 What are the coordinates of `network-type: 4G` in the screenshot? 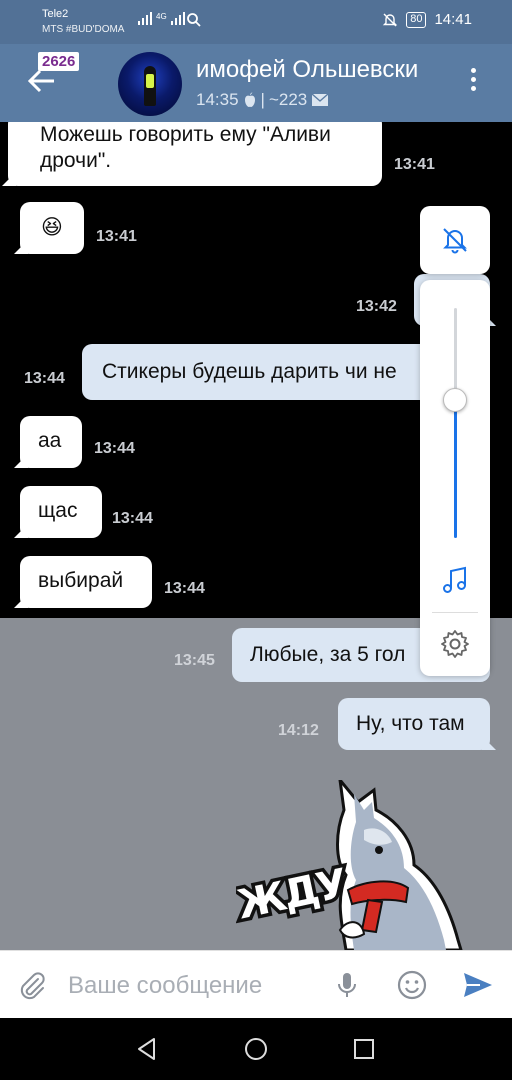 It's located at (161, 16).